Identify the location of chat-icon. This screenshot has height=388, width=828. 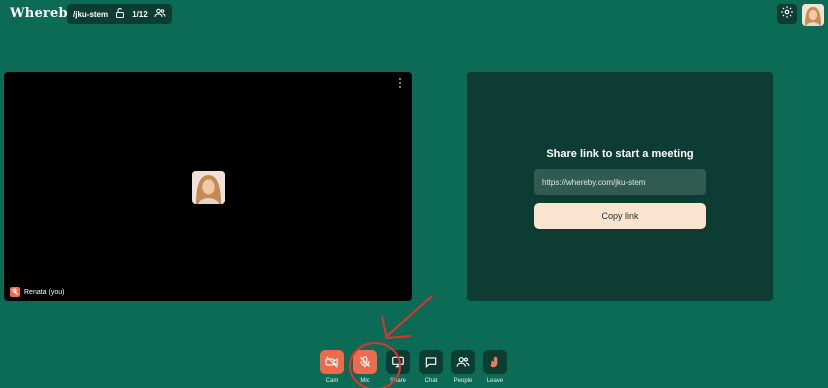
(431, 362).